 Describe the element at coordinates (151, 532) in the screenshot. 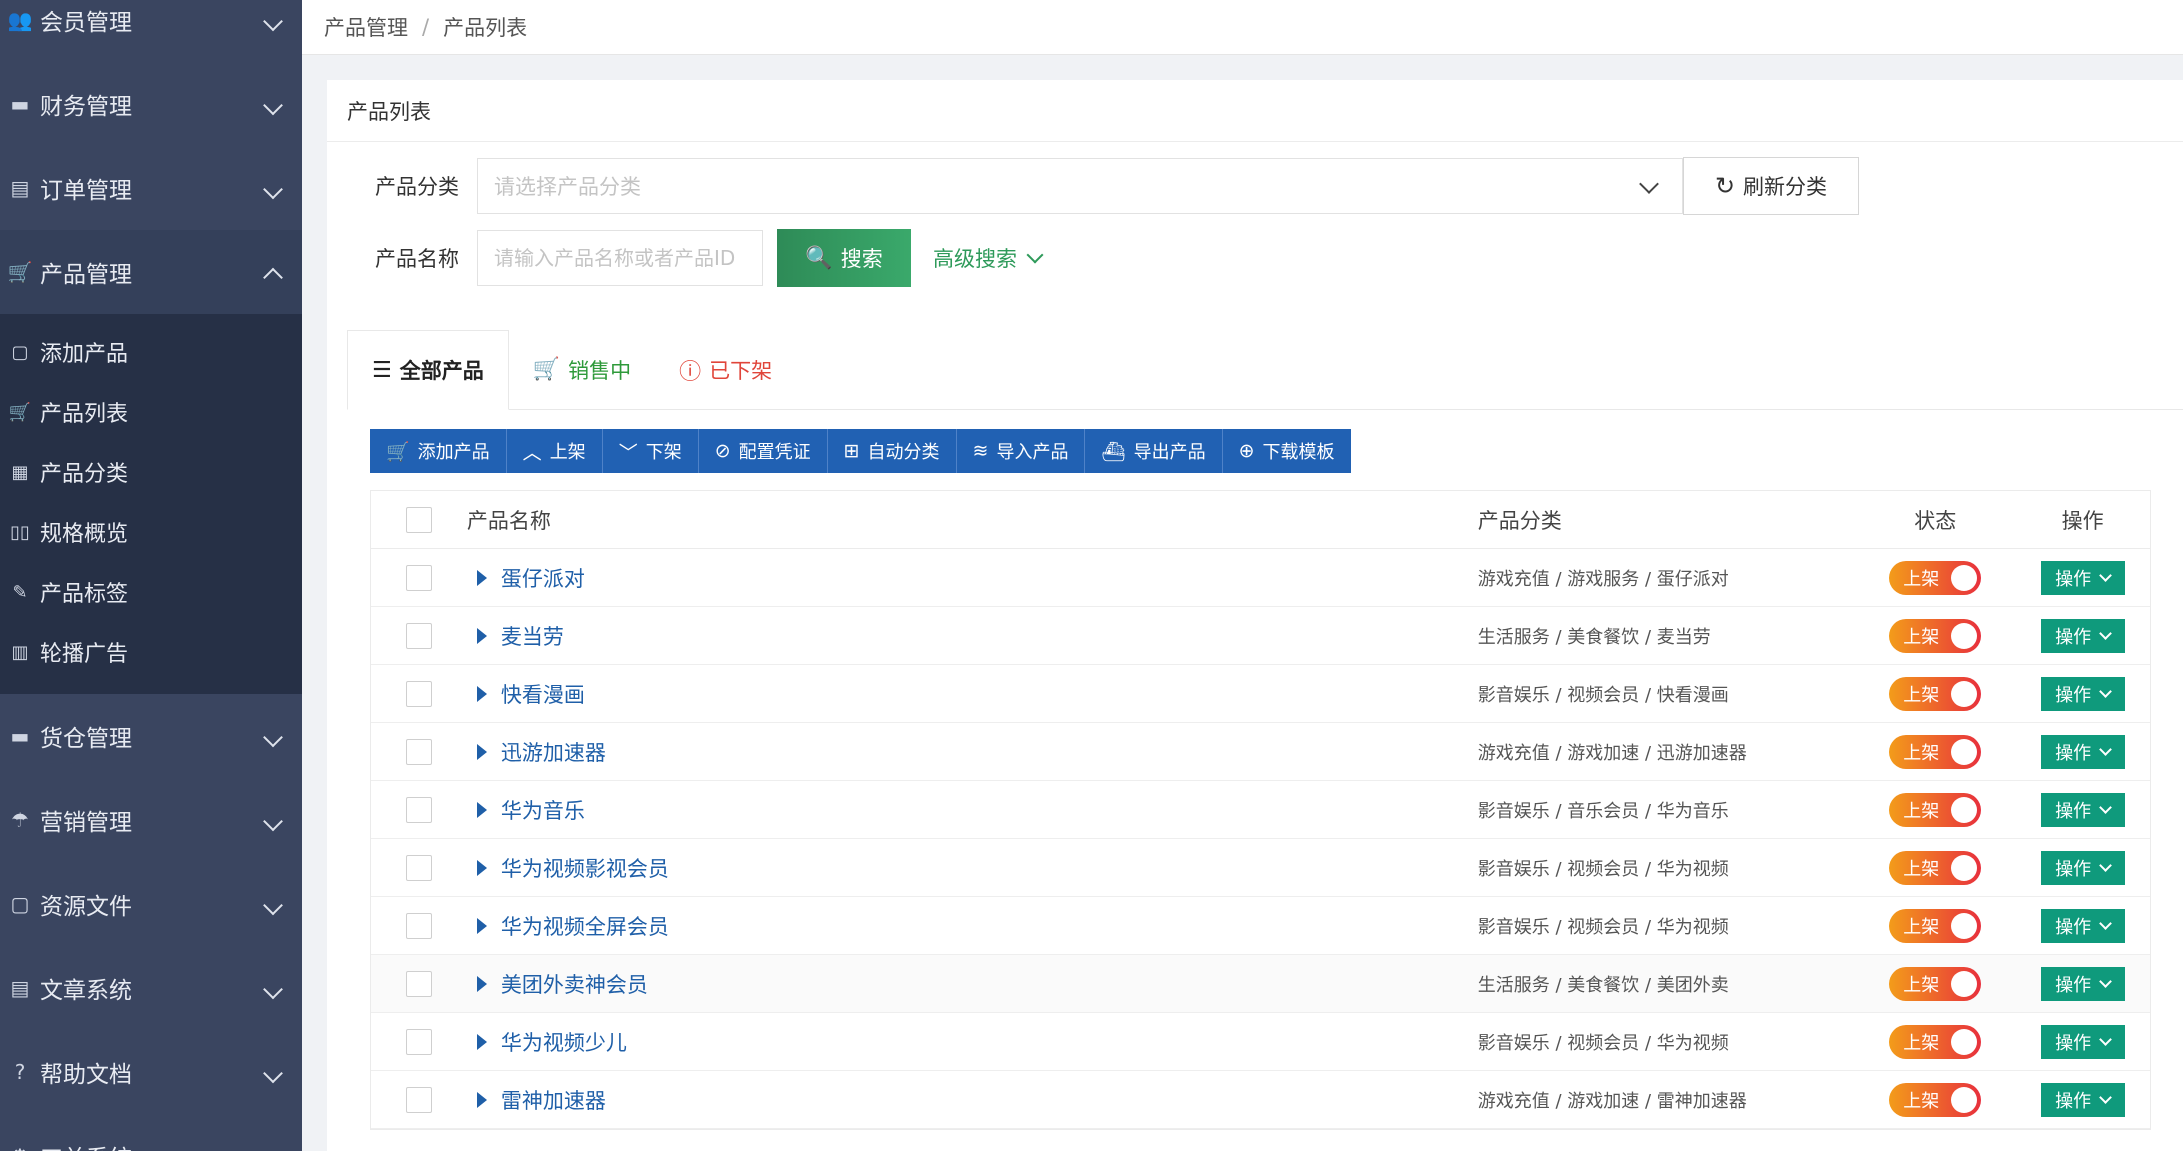

I see `sidebar-item-spec-overview: ▯▯ 规格概览` at that location.